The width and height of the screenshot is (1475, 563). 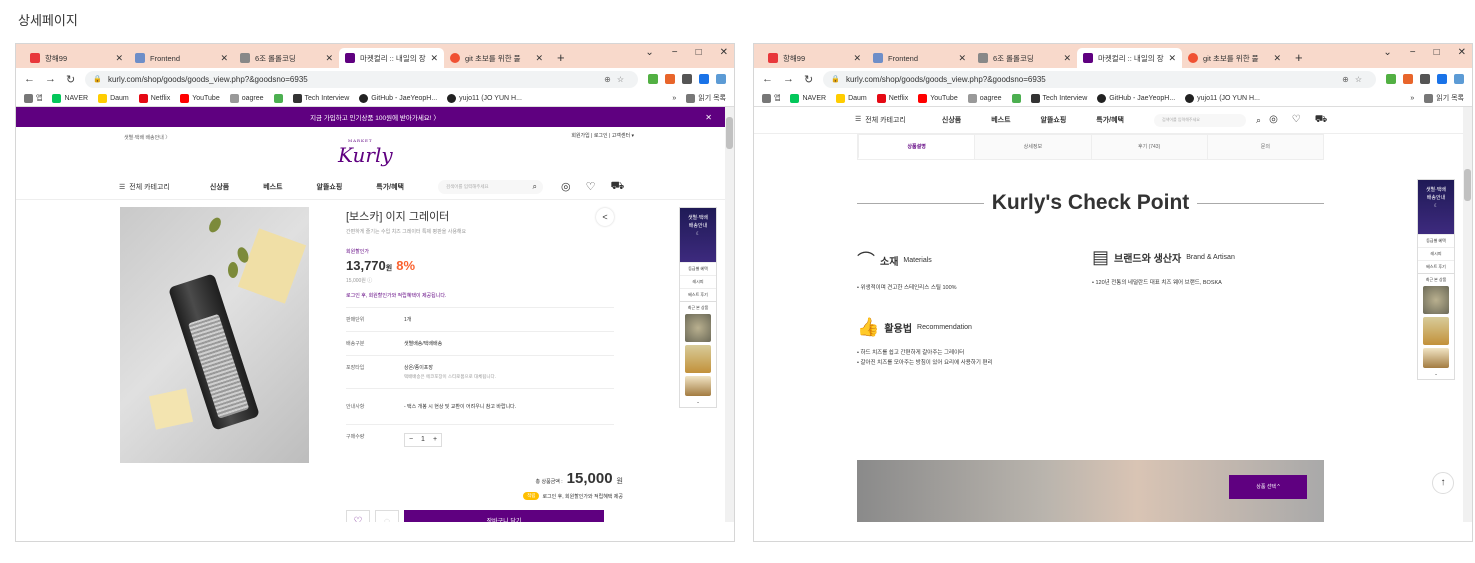 I want to click on tab-description: 상품설명, so click(x=916, y=147).